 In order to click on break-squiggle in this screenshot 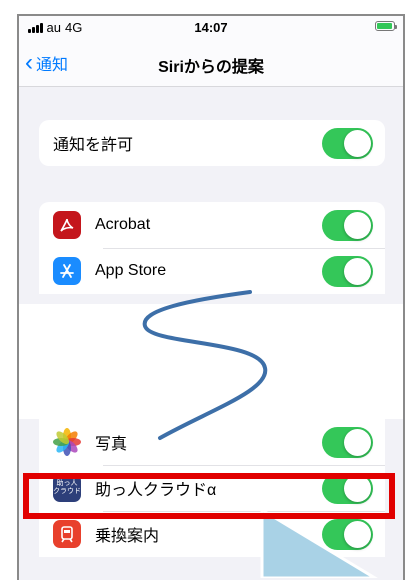, I will do `click(205, 365)`.